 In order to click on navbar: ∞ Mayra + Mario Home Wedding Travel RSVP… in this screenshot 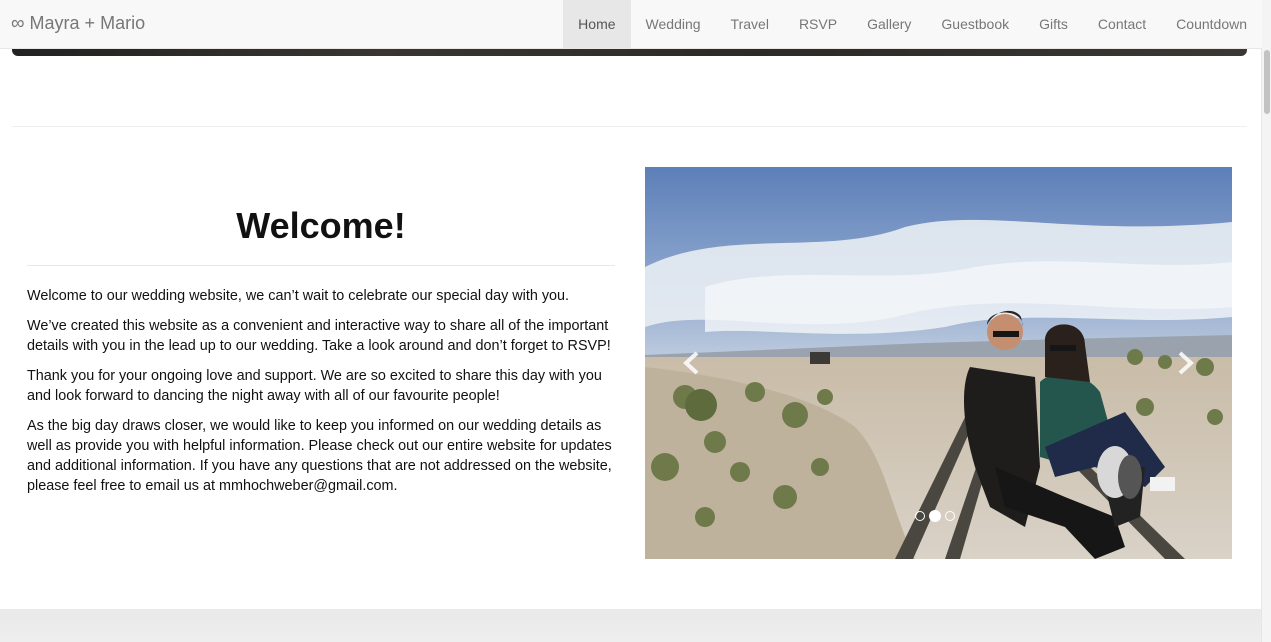, I will do `click(631, 24)`.